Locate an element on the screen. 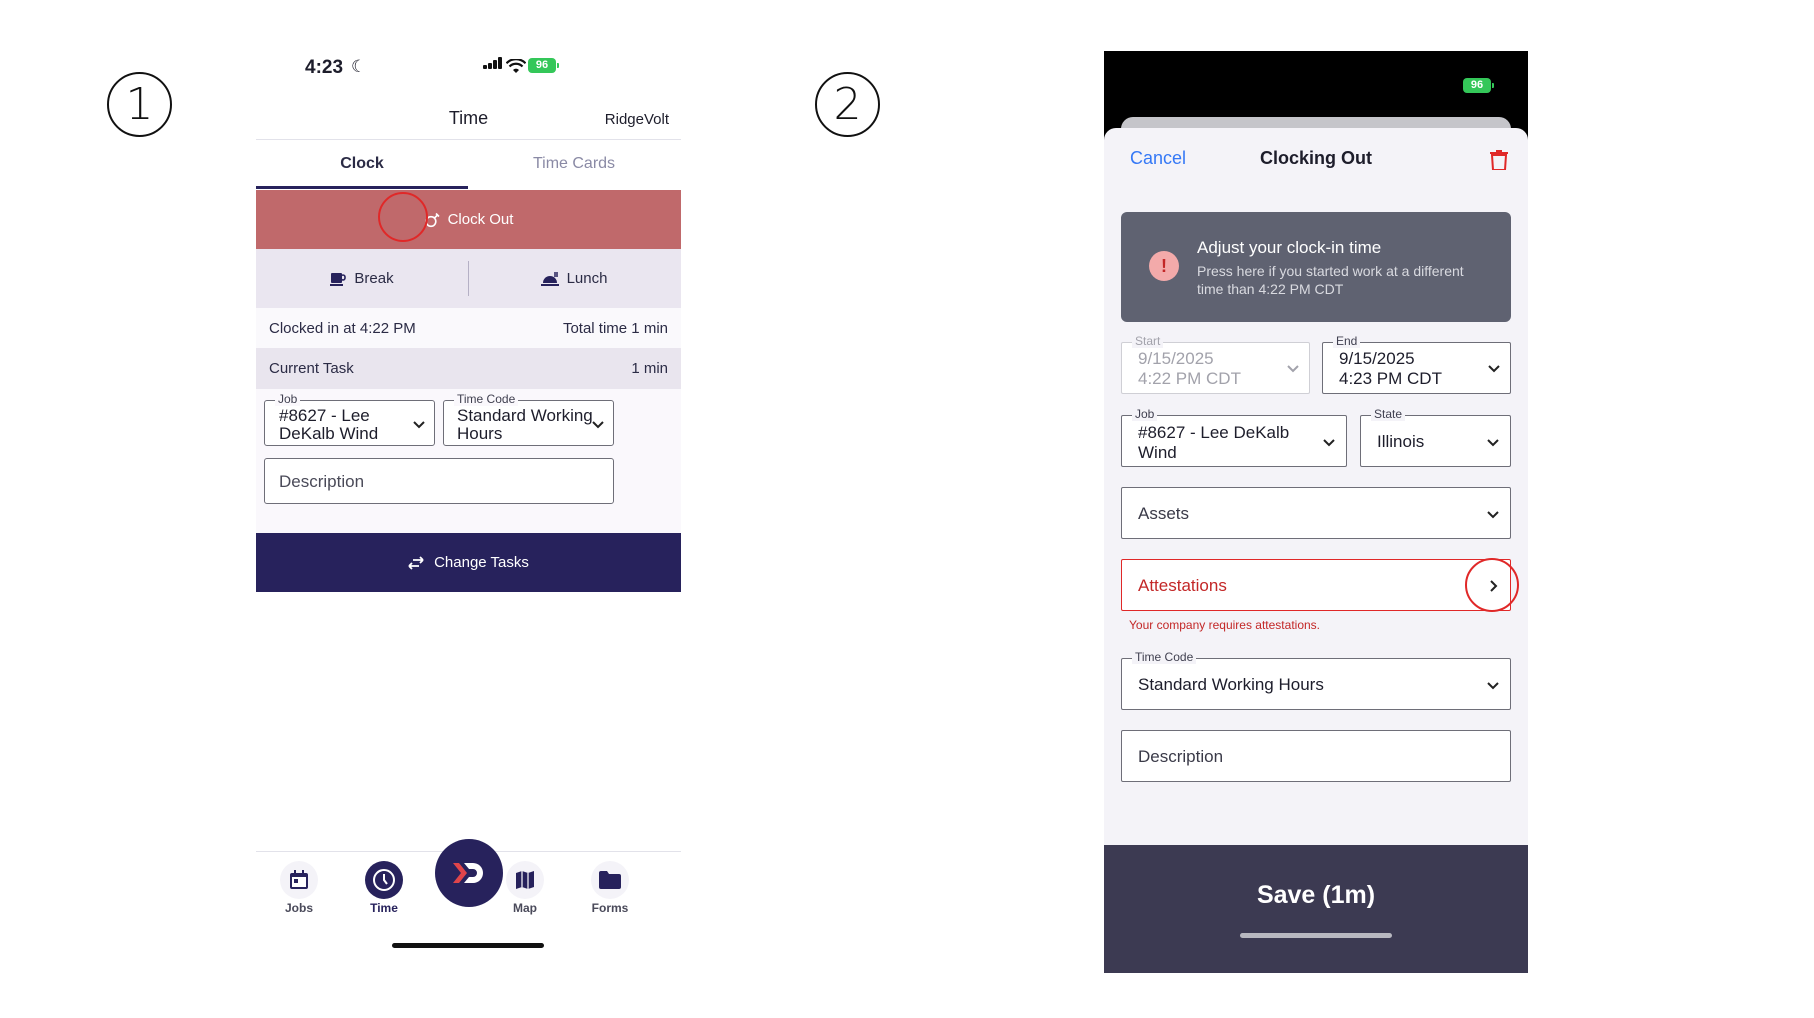 The image size is (1814, 1018). job-value-line2: Wind is located at coordinates (1157, 452).